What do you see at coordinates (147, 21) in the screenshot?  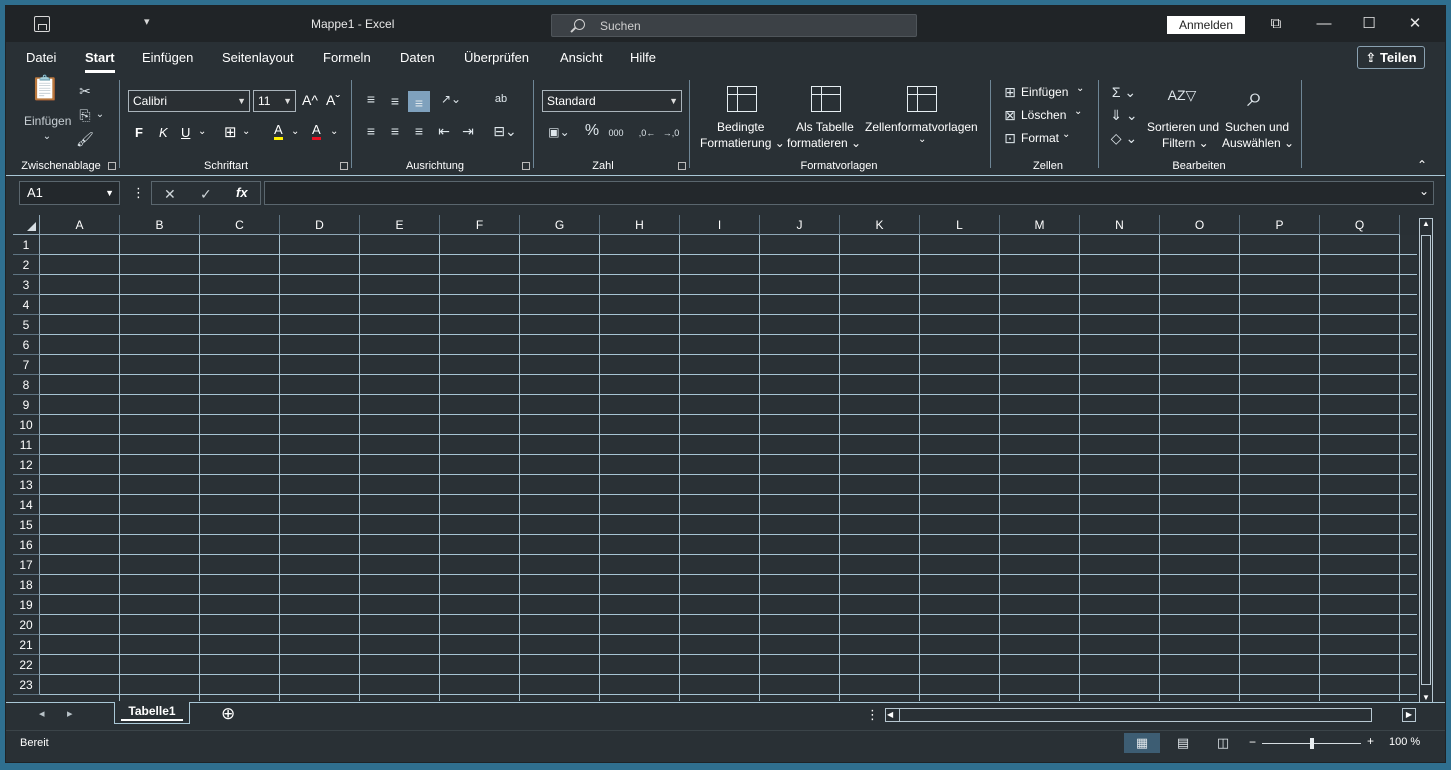 I see `customize-quick-access-icon: ▾` at bounding box center [147, 21].